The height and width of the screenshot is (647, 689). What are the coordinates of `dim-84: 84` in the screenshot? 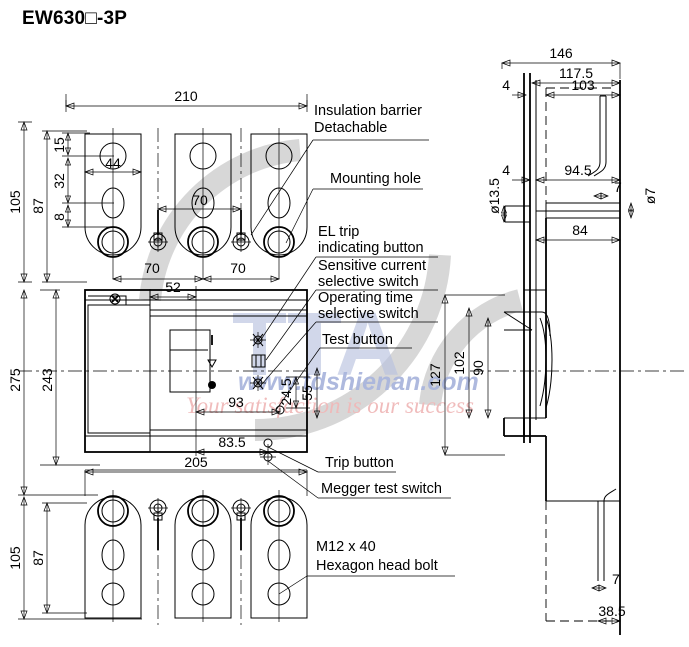 It's located at (580, 230).